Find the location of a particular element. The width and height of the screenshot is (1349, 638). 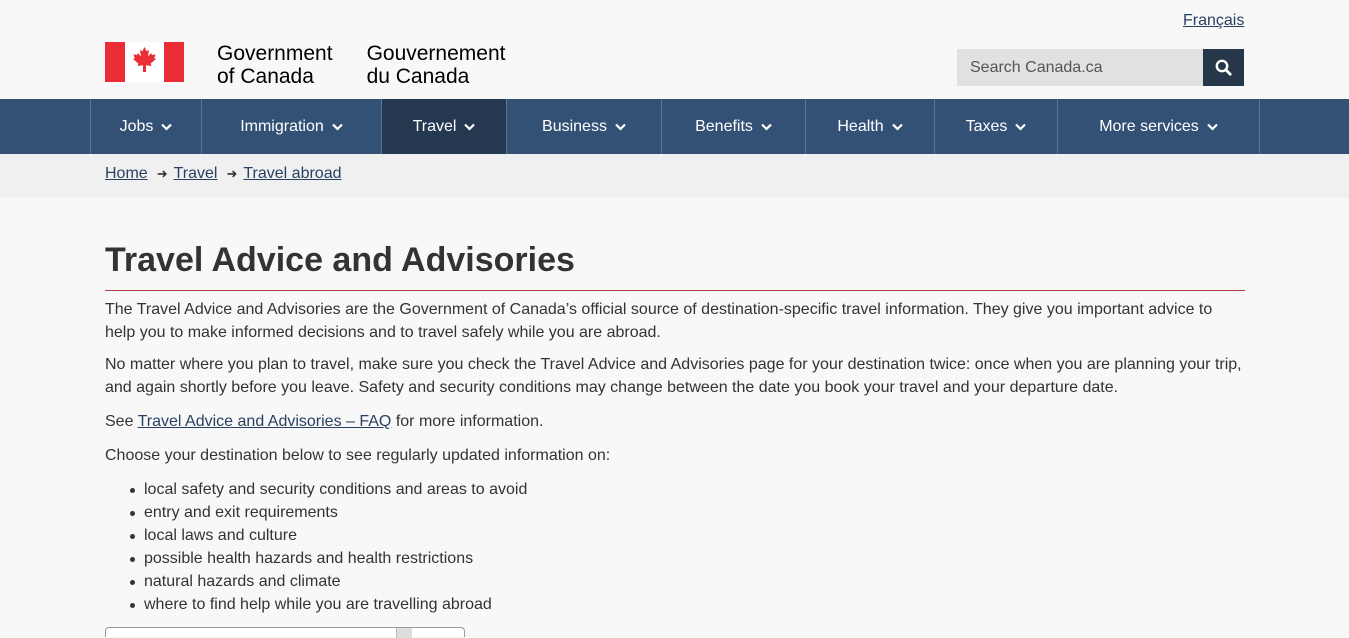

brand-fr-line1: Gouvernement is located at coordinates (436, 53).